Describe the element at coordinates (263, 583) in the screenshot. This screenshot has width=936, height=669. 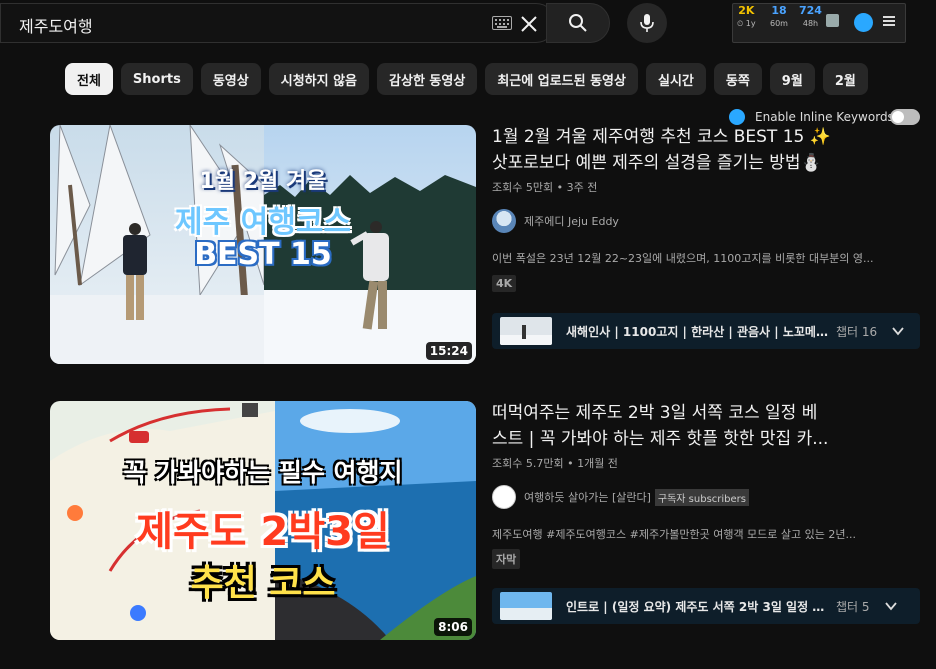
I see `thumbnail-caption-3: 추천 코스` at that location.